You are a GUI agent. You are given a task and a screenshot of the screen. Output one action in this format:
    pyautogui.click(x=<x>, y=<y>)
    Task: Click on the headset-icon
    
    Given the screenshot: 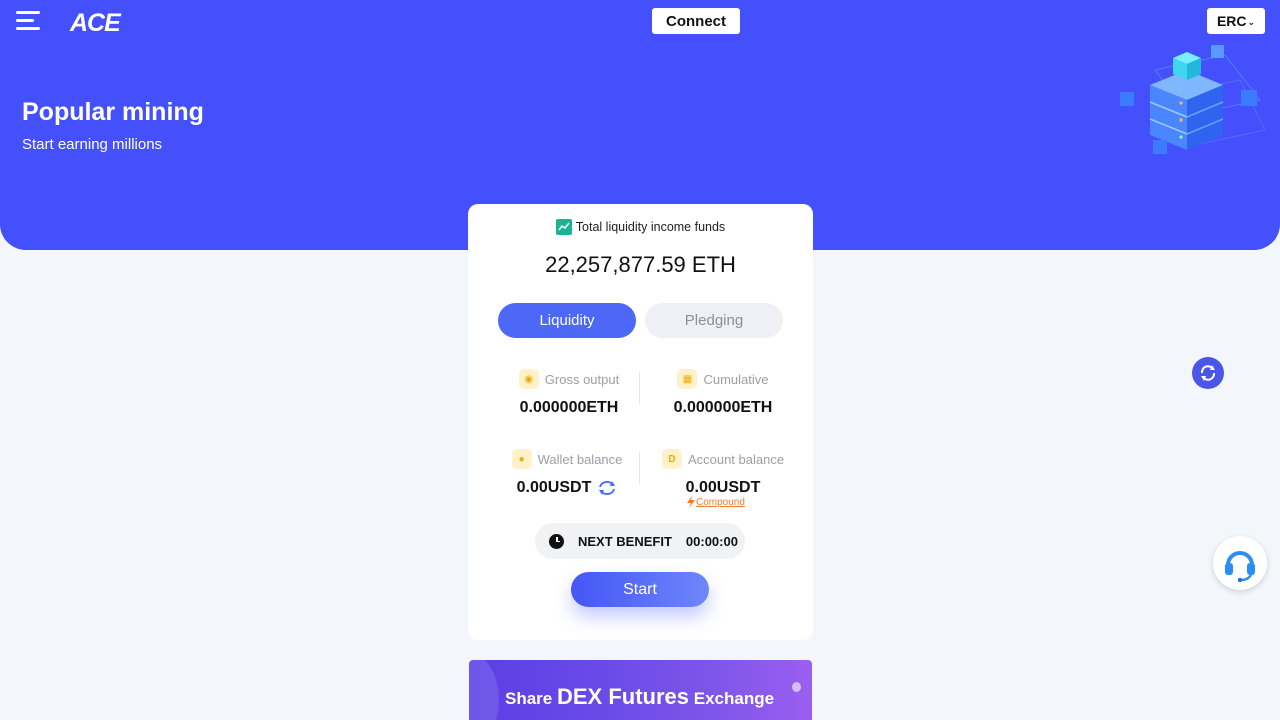 What is the action you would take?
    pyautogui.click(x=1240, y=567)
    